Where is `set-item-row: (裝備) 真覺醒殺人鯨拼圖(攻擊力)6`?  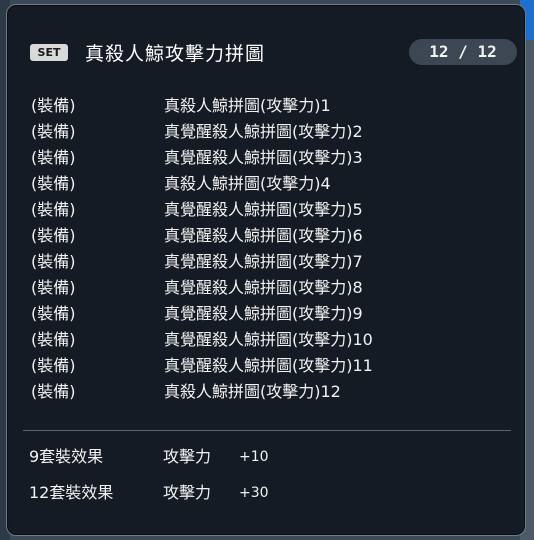
set-item-row: (裝備) 真覺醒殺人鯨拼圖(攻擊力)6 is located at coordinates (271, 236).